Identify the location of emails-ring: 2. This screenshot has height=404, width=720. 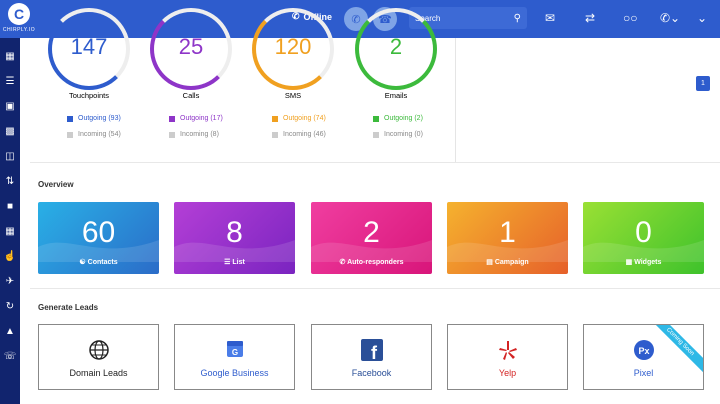
(396, 49).